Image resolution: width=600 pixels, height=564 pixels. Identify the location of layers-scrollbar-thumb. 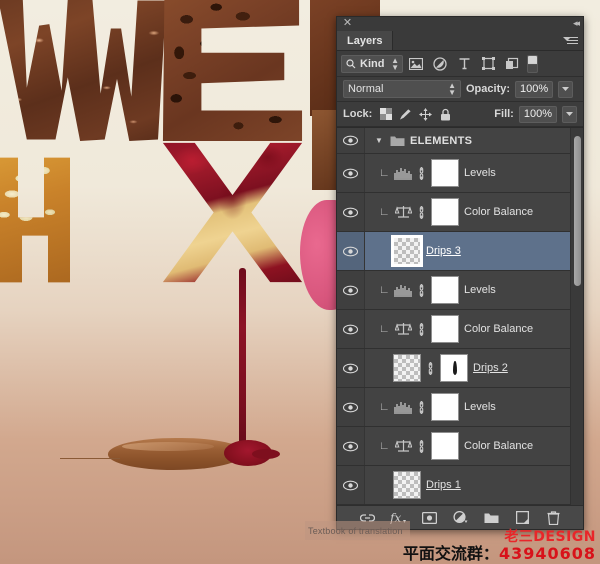
(577, 211).